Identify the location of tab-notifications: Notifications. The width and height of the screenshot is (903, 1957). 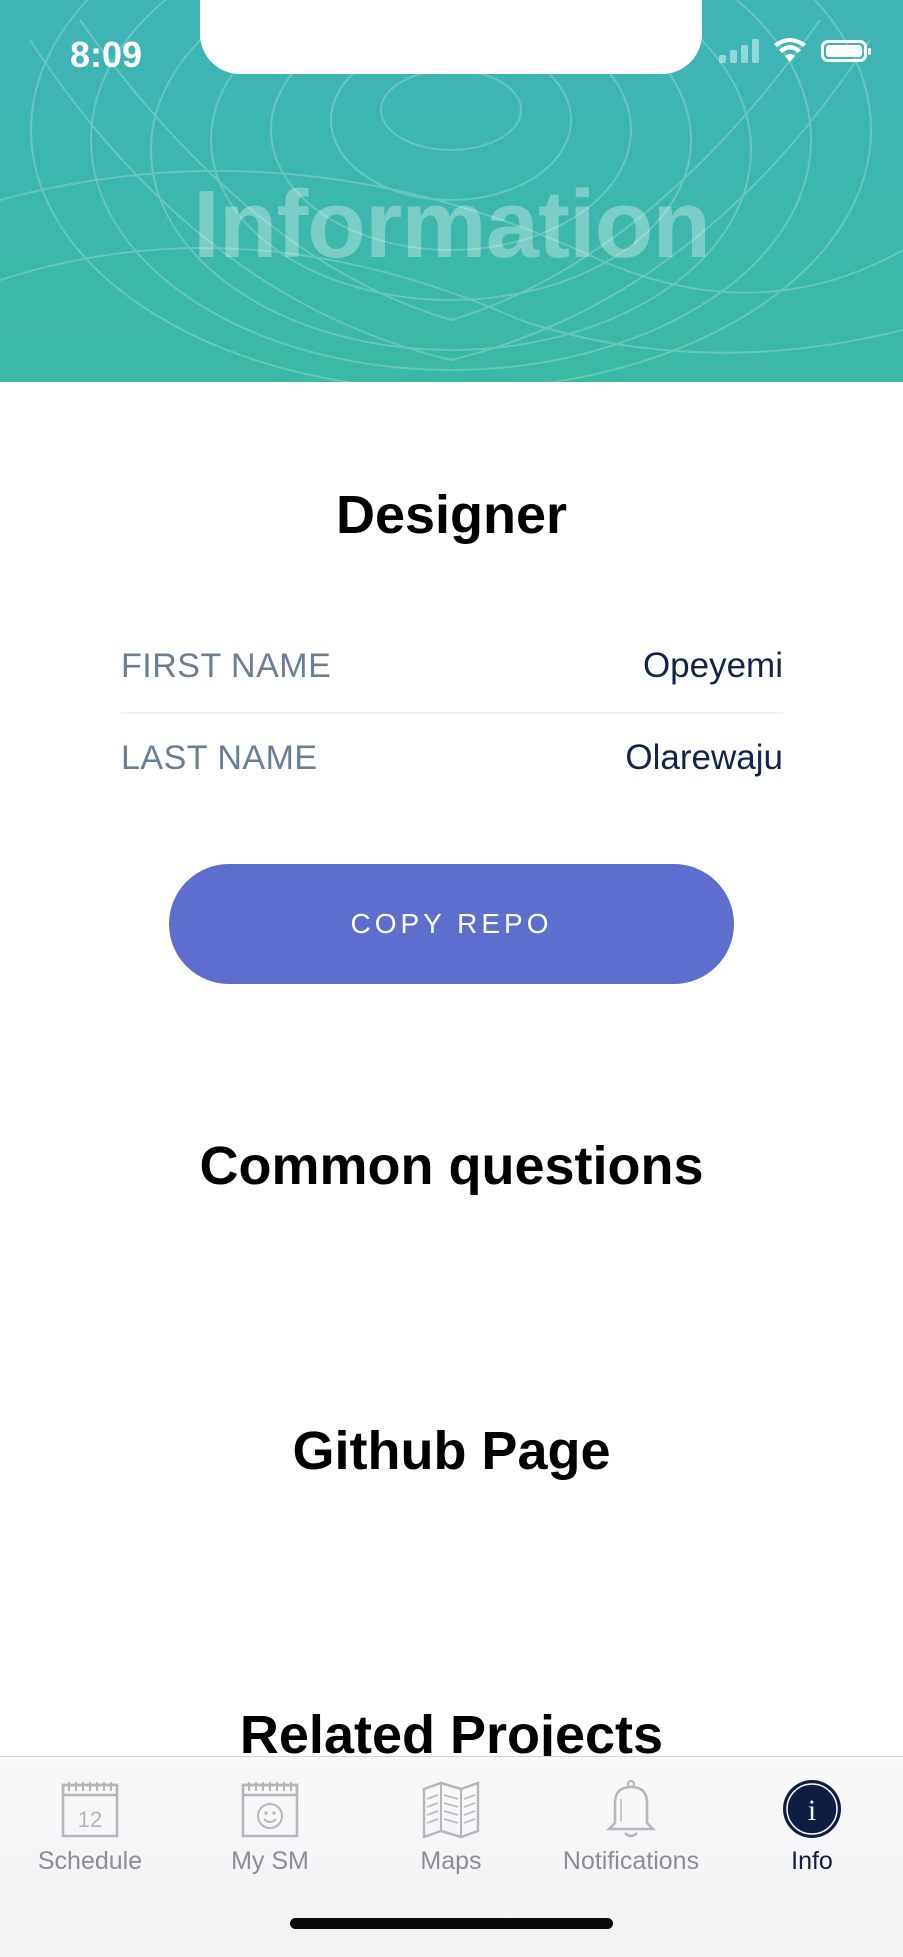
(631, 1832).